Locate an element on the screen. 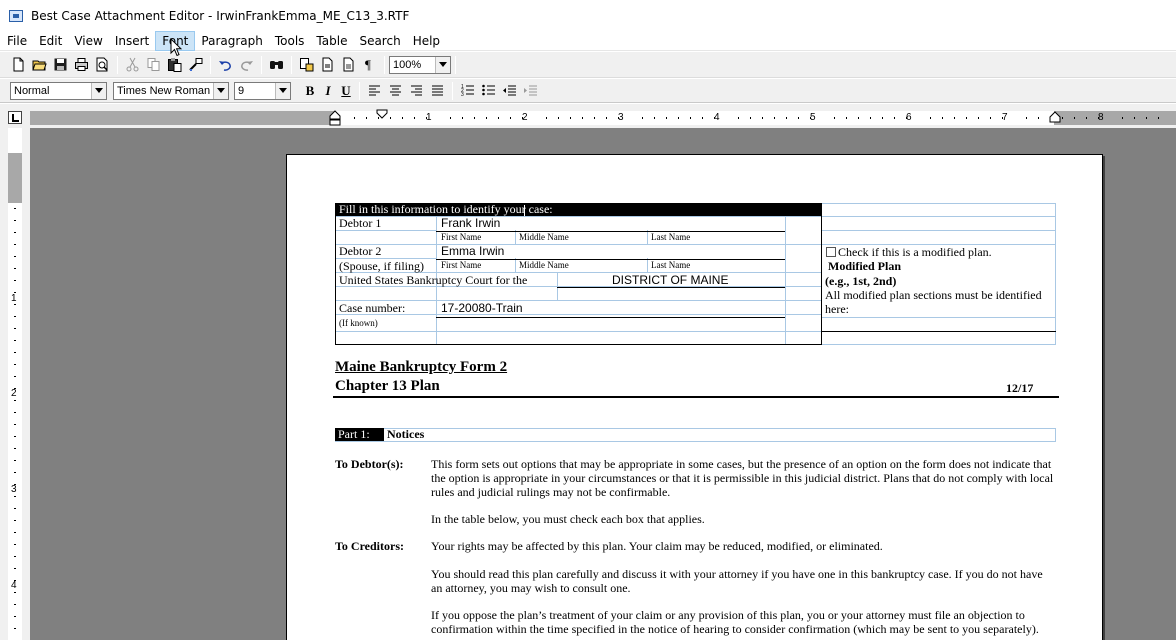 The height and width of the screenshot is (640, 1176). right-indent-marker-icon is located at coordinates (1055, 117).